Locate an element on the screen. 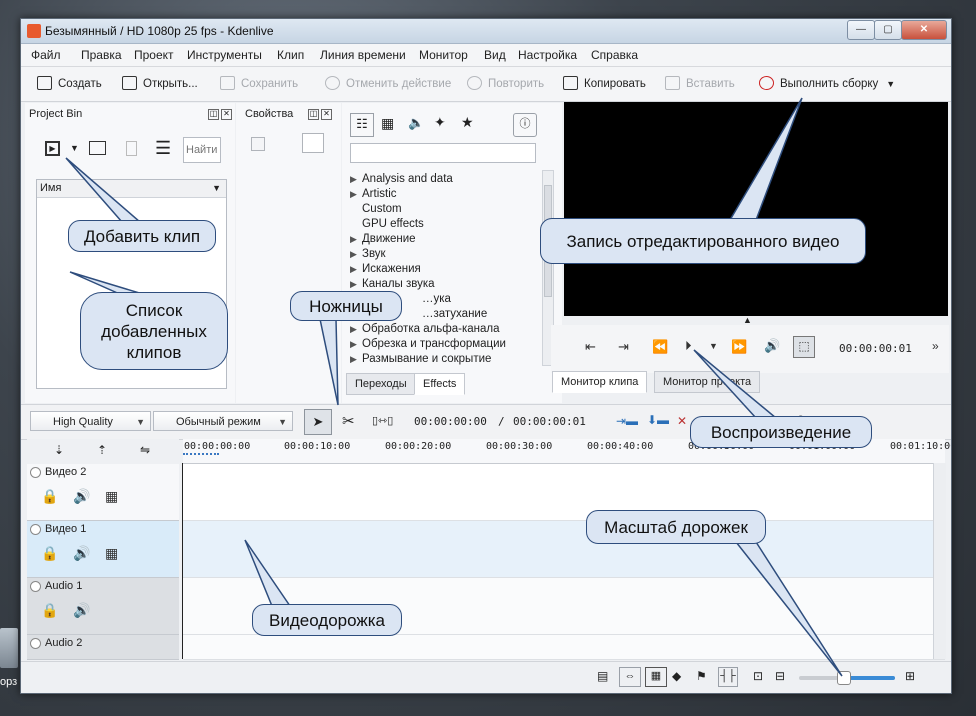 This screenshot has width=976, height=716. monitor-timecode: 00:00:00:01 is located at coordinates (875, 348).